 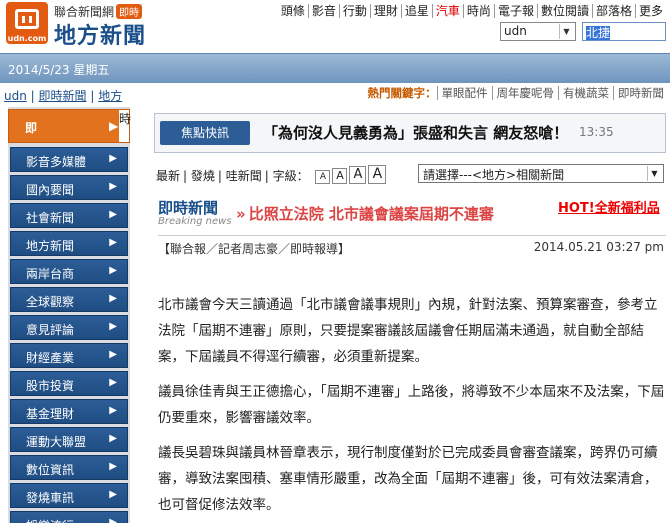 I want to click on sidebar-item: 影音多媒體 ▶, so click(x=69, y=159).